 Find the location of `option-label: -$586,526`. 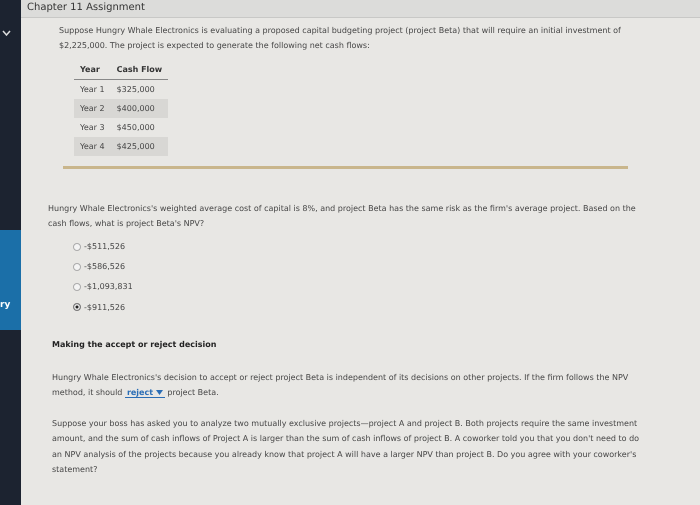

option-label: -$586,526 is located at coordinates (105, 267).